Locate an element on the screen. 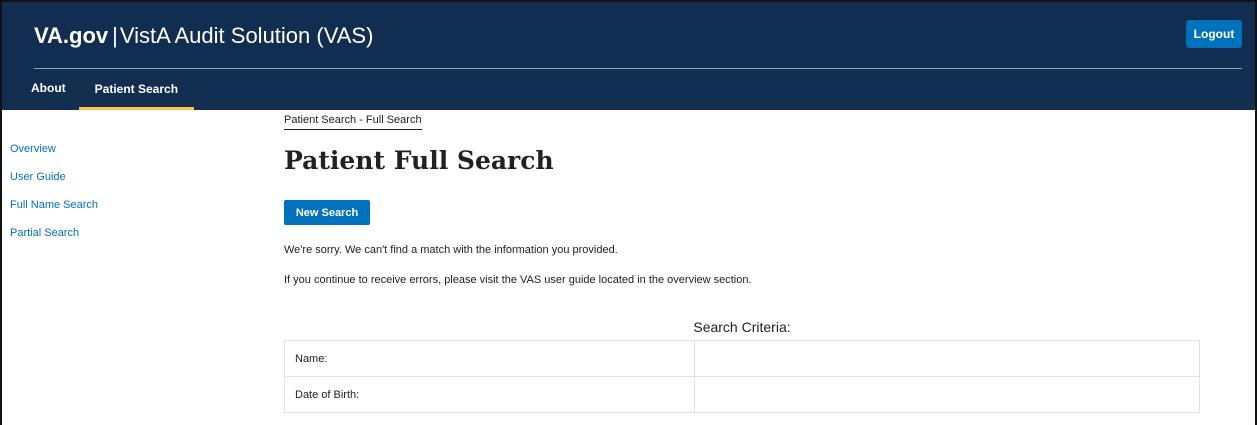  page-title: Patient Full Search is located at coordinates (419, 160).